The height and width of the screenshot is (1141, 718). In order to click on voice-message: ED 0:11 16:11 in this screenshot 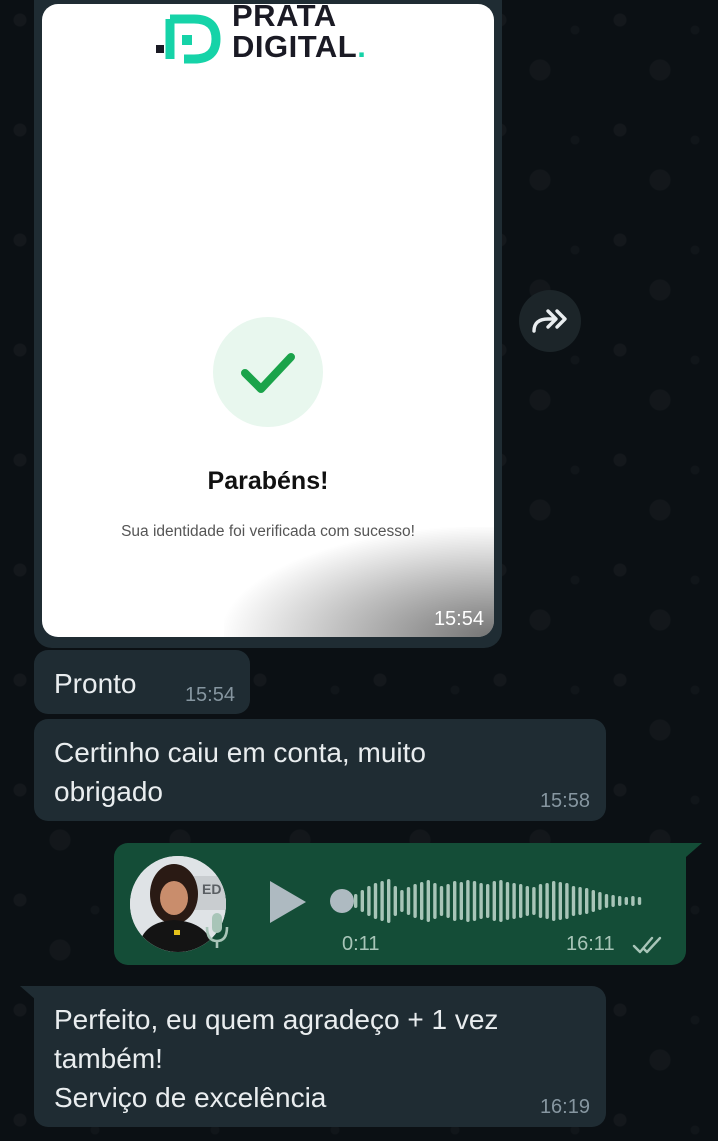, I will do `click(400, 904)`.